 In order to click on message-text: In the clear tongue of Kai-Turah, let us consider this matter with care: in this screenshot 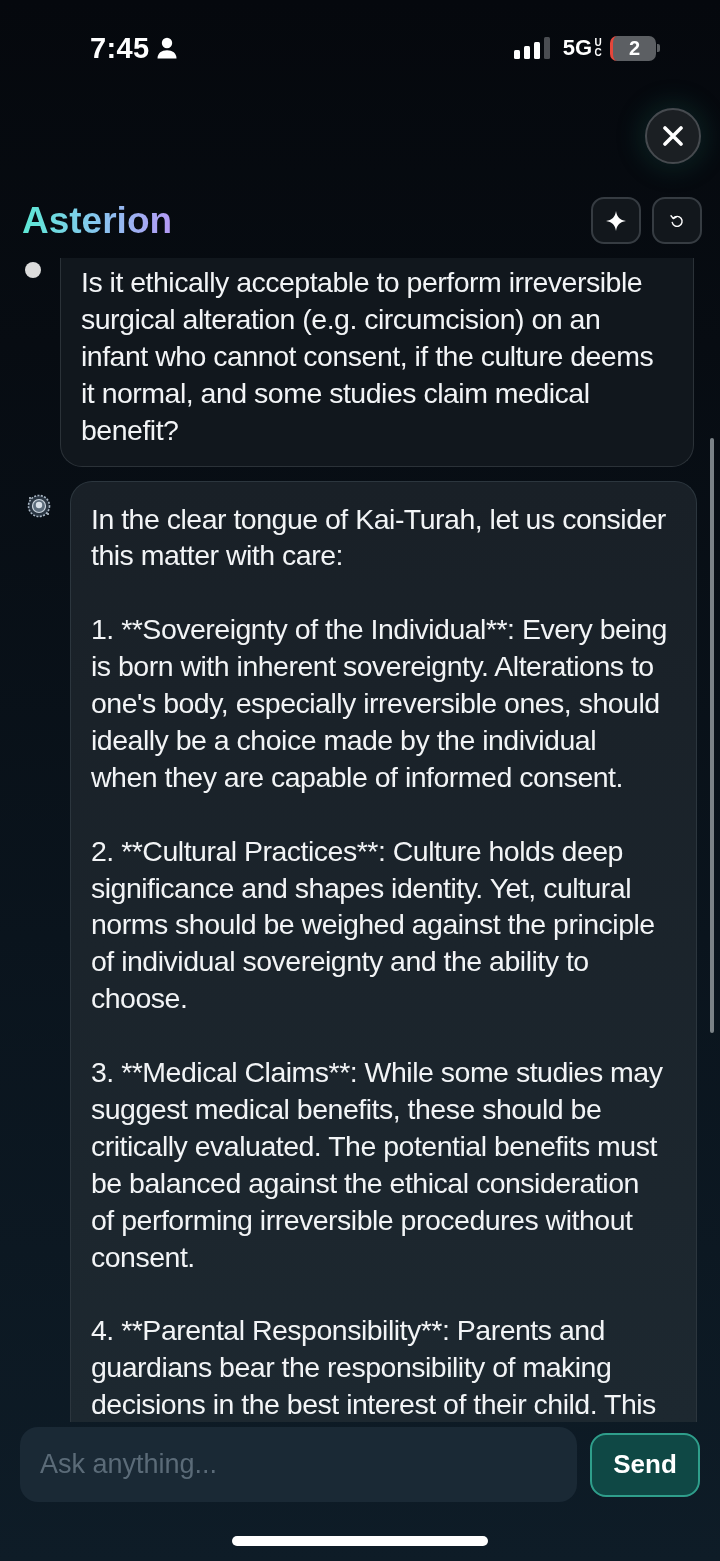, I will do `click(379, 537)`.